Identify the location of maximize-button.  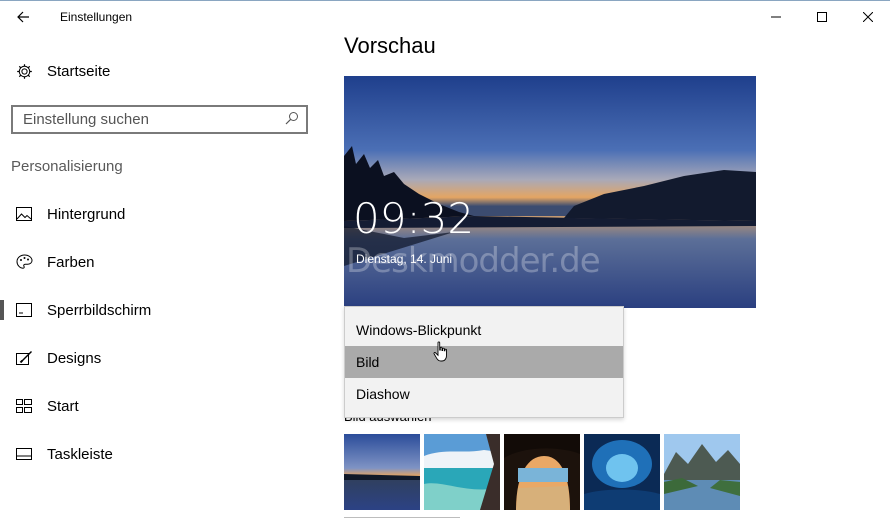
(822, 17).